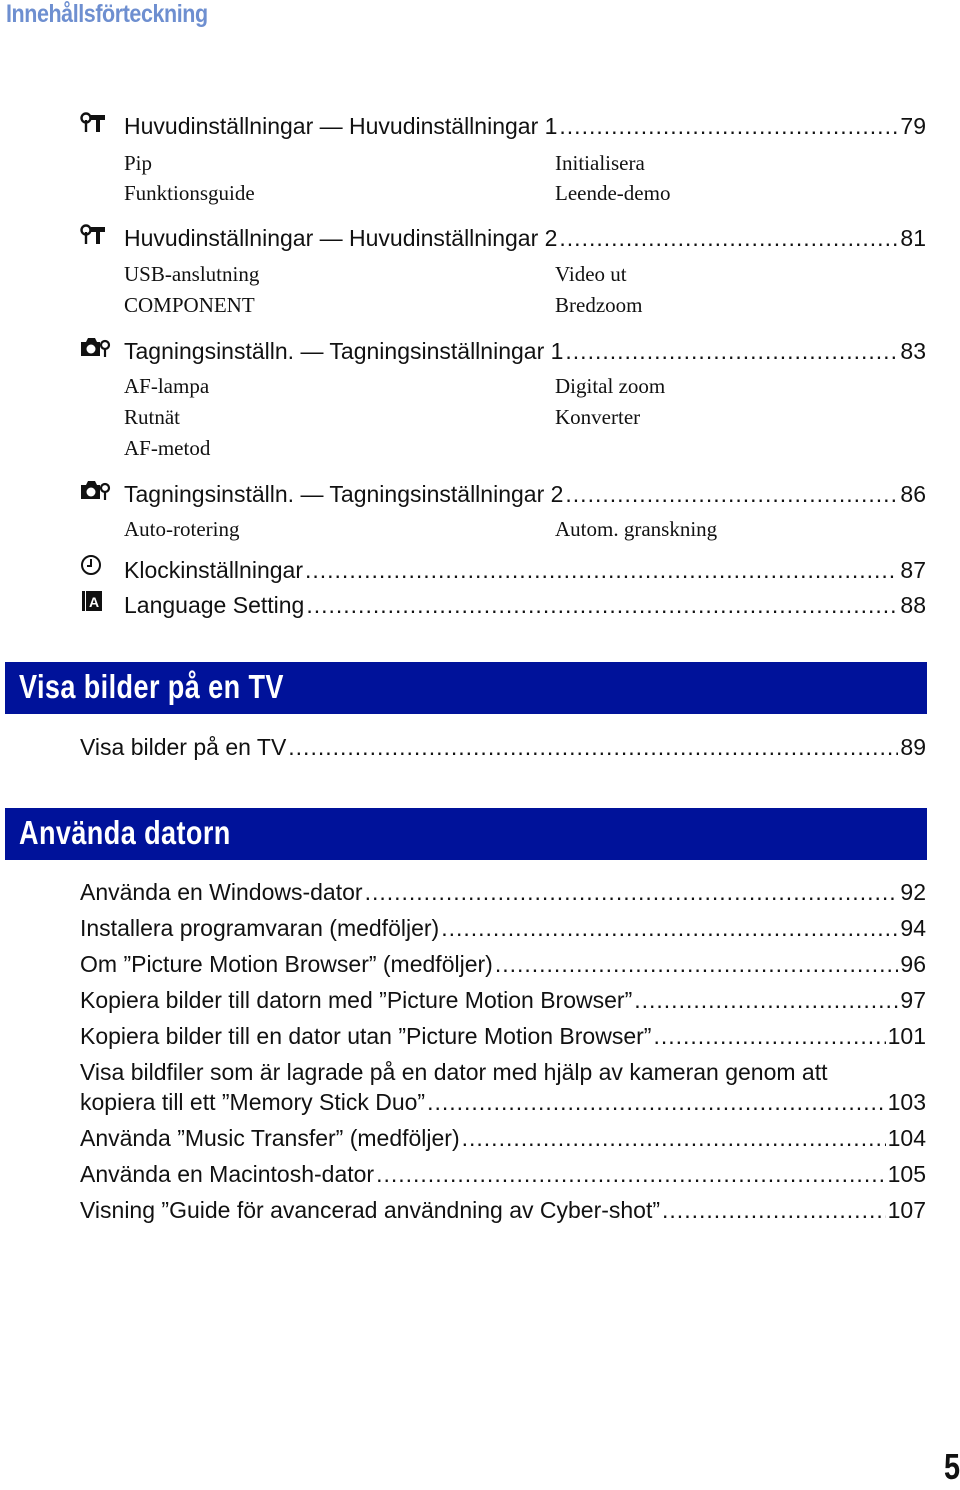  Describe the element at coordinates (221, 892) in the screenshot. I see `toc-entry-label: Använda en Windows-dator` at that location.